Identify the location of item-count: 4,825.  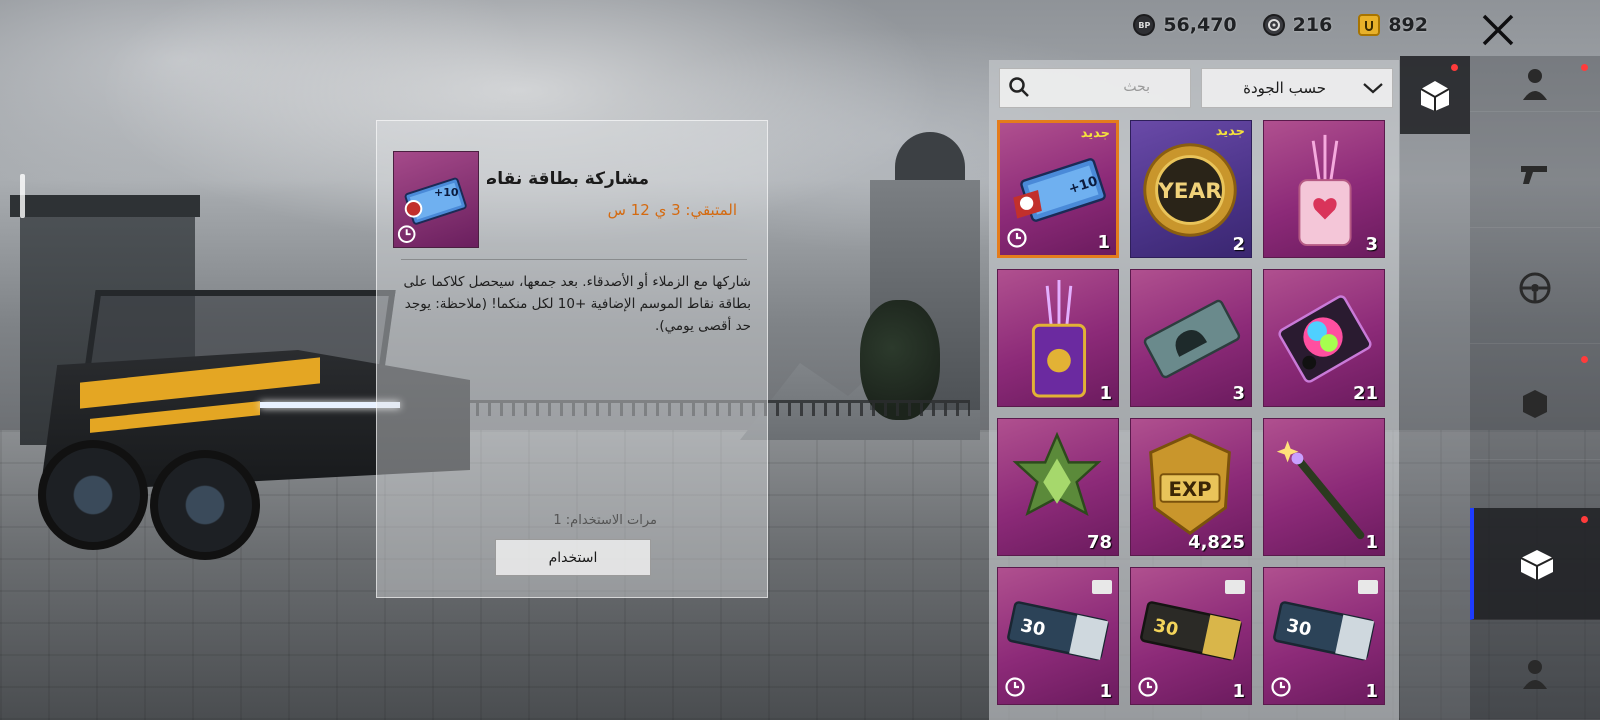
(1216, 542).